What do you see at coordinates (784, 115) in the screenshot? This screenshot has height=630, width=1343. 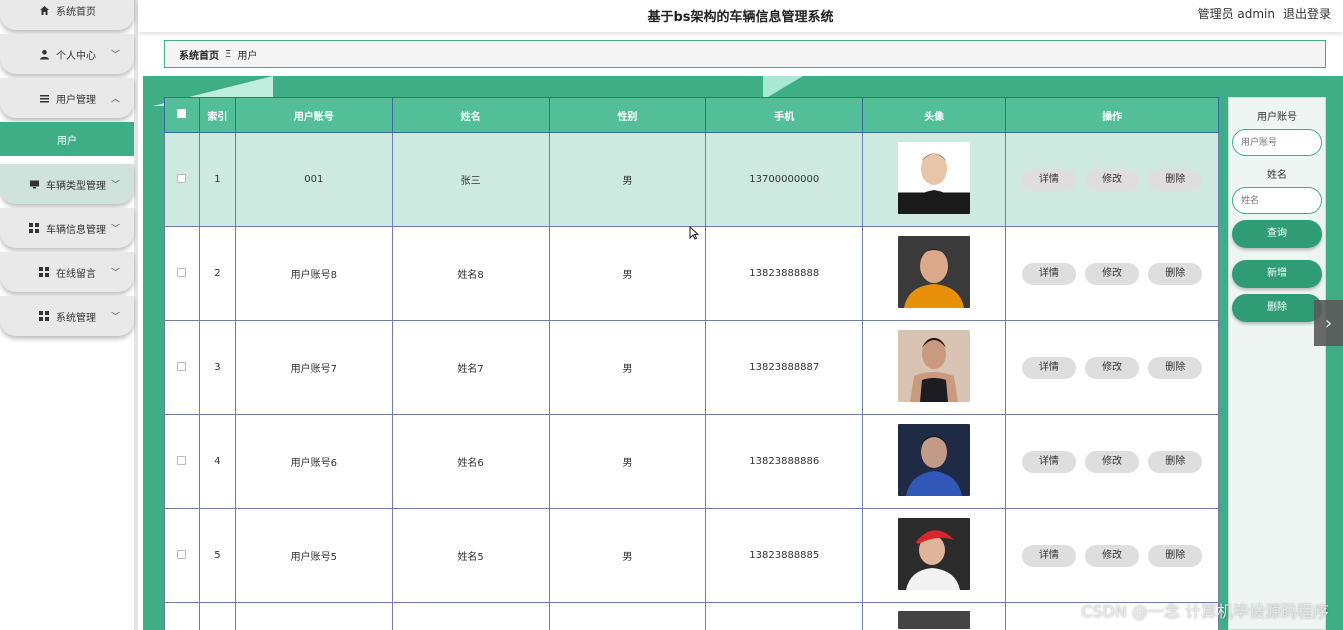 I see `column-header: 手机` at bounding box center [784, 115].